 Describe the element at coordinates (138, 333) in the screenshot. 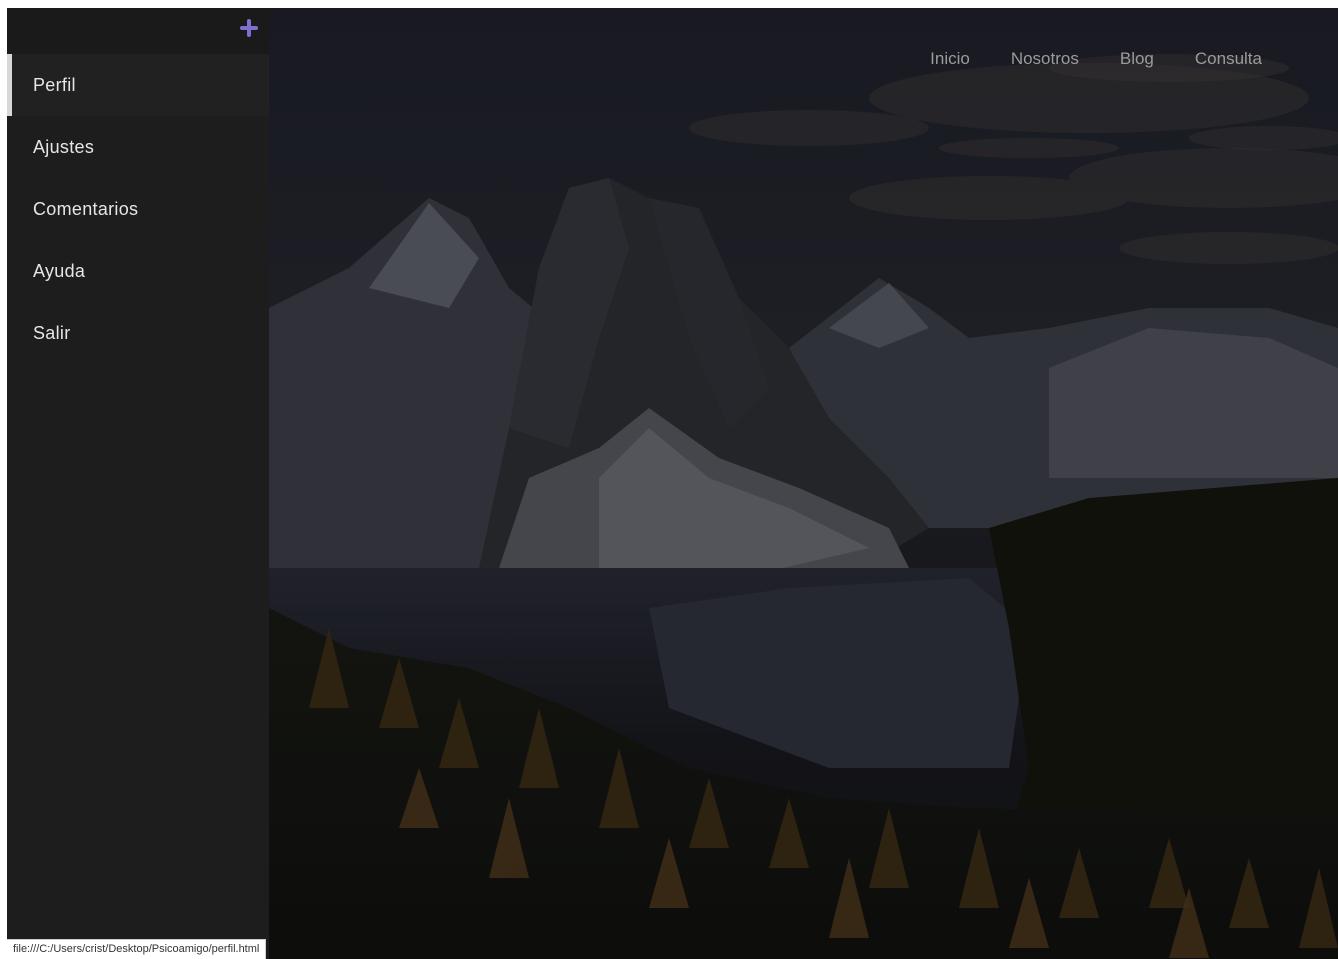

I see `sidebar-item-salir: Salir` at that location.